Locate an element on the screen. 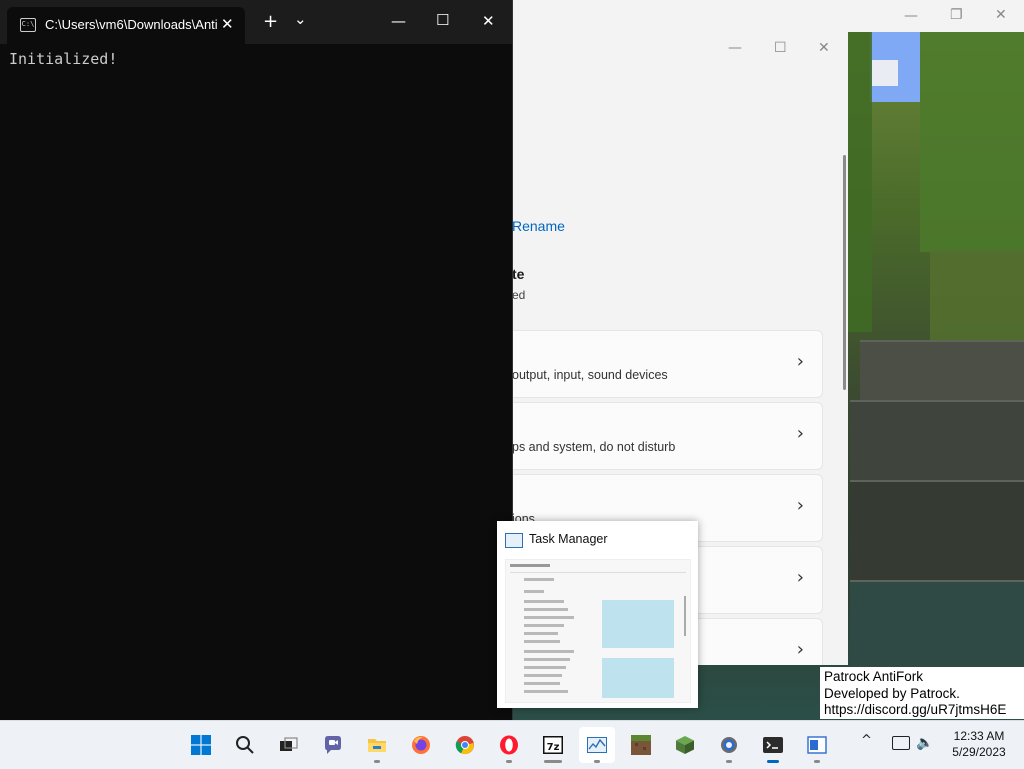 The height and width of the screenshot is (769, 1024). terminal-icon is located at coordinates (773, 745).